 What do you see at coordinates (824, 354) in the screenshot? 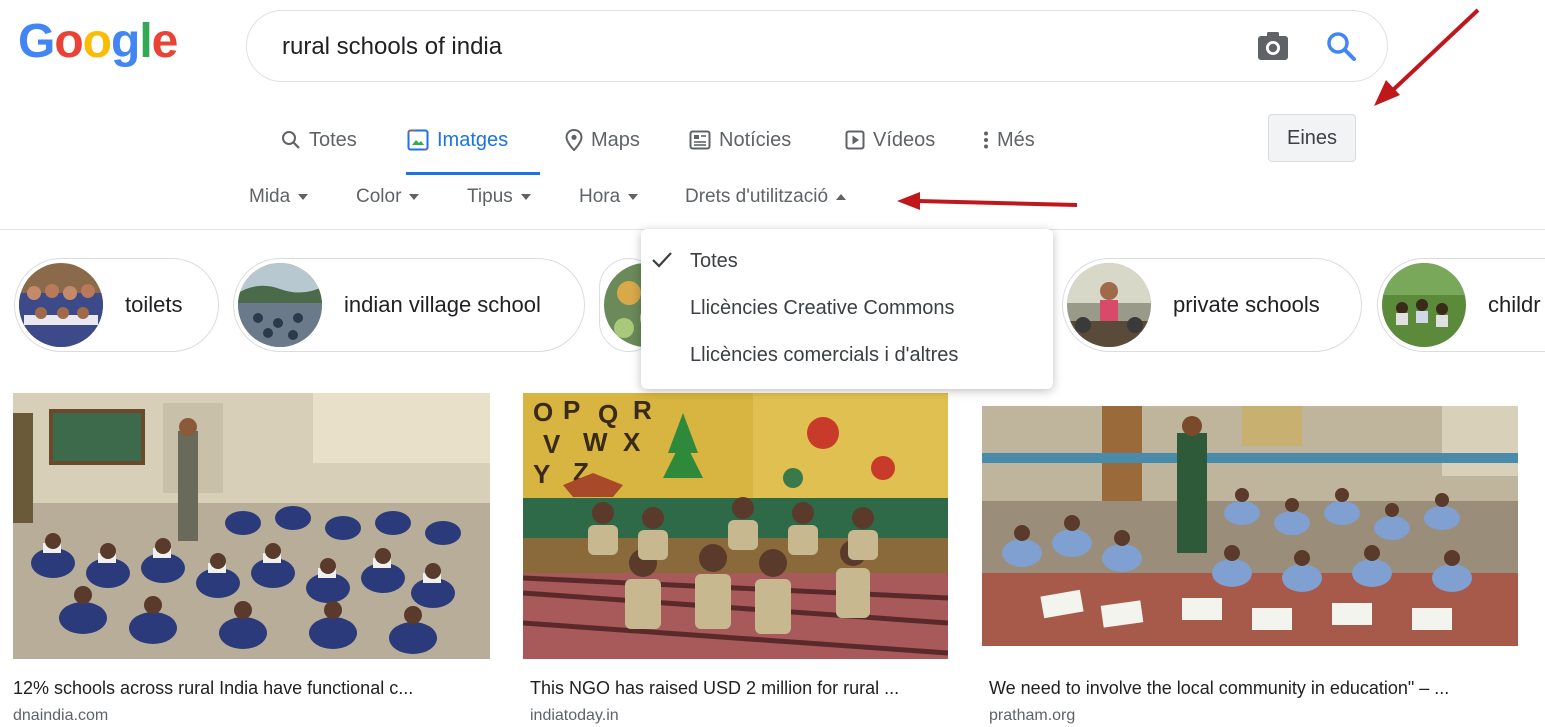
I see `menu-item-label: Llicències comercials i d'altres` at bounding box center [824, 354].